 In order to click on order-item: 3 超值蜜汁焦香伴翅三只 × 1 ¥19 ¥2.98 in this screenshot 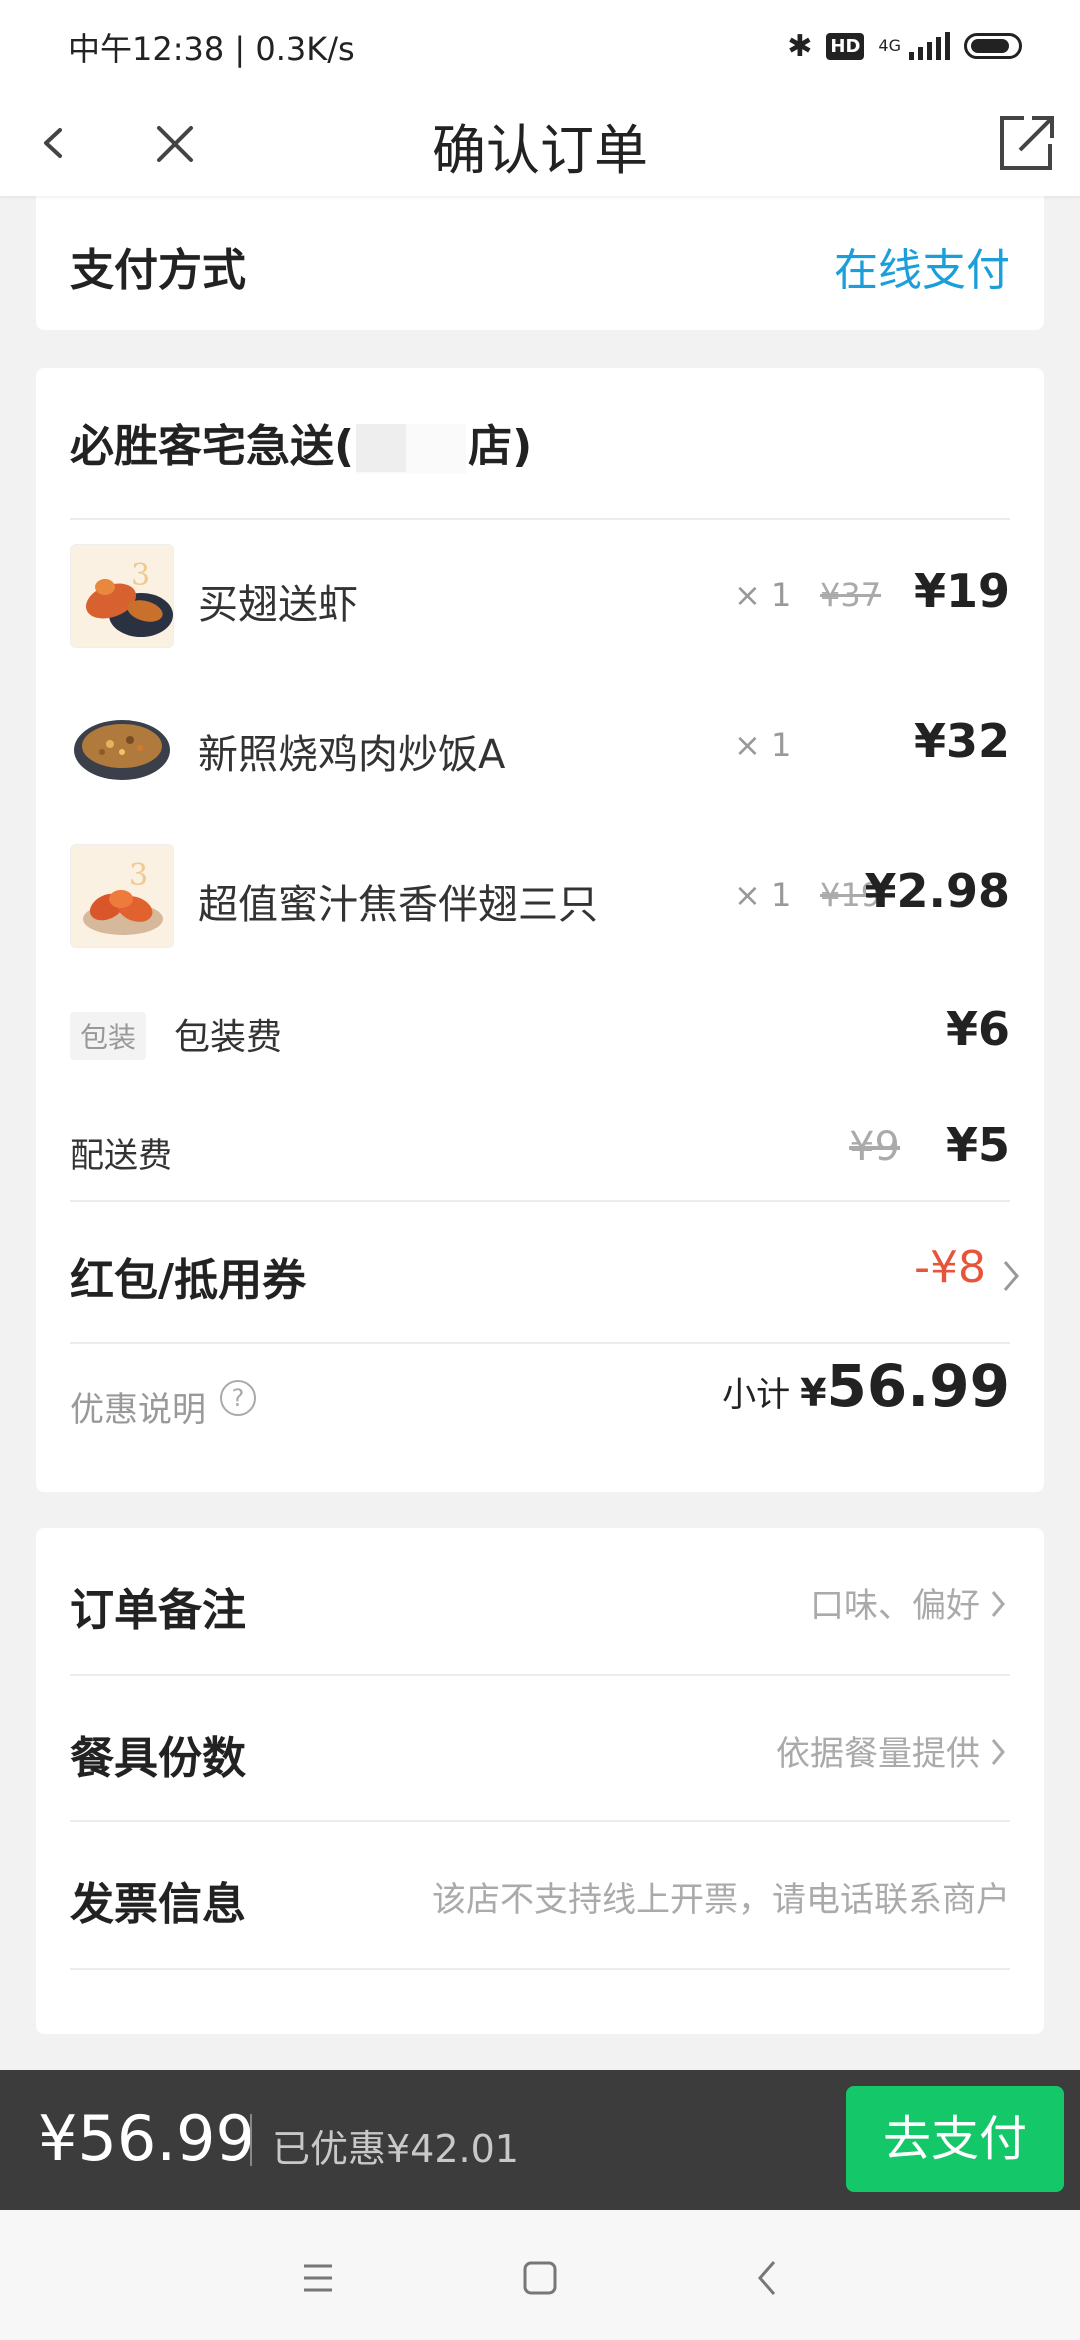, I will do `click(540, 896)`.